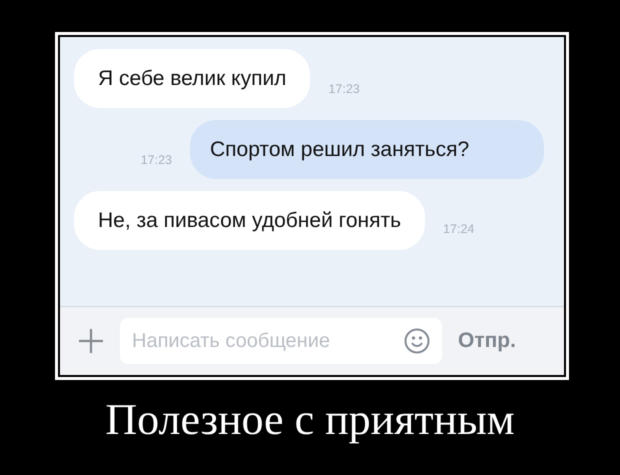  What do you see at coordinates (458, 230) in the screenshot?
I see `message-time: 17:24` at bounding box center [458, 230].